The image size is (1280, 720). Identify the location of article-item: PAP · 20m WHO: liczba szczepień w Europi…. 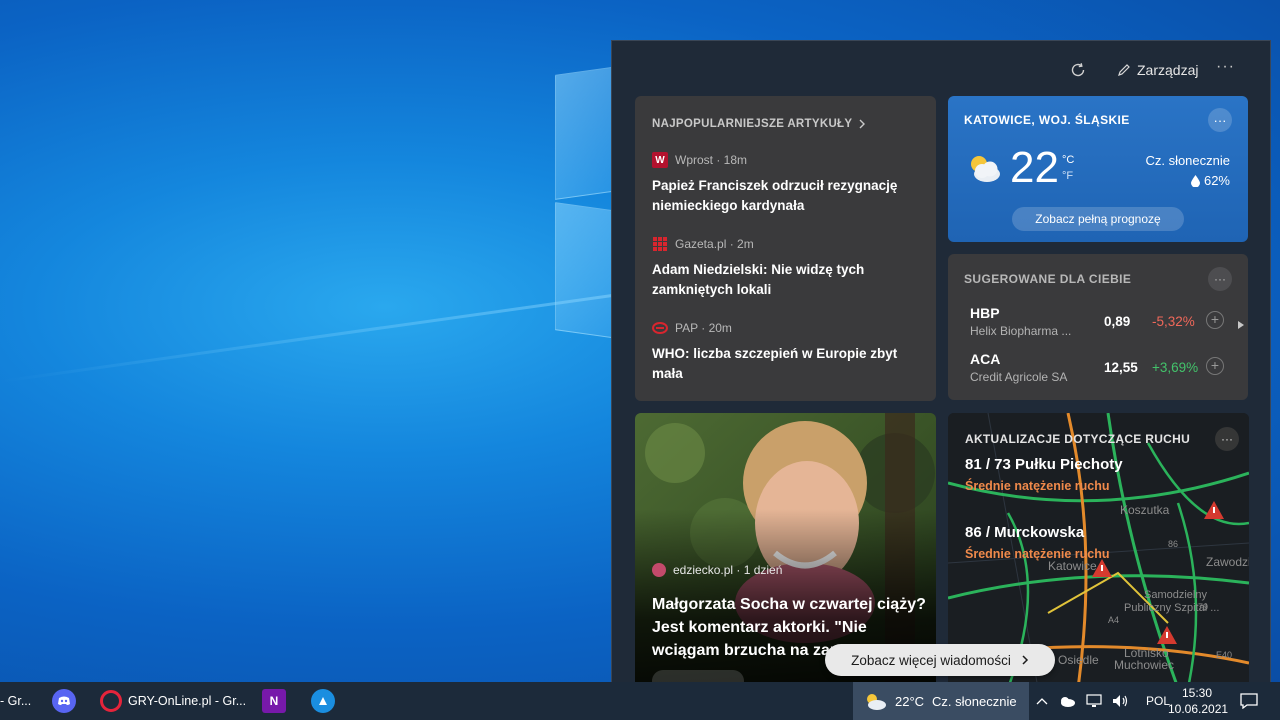
(786, 352).